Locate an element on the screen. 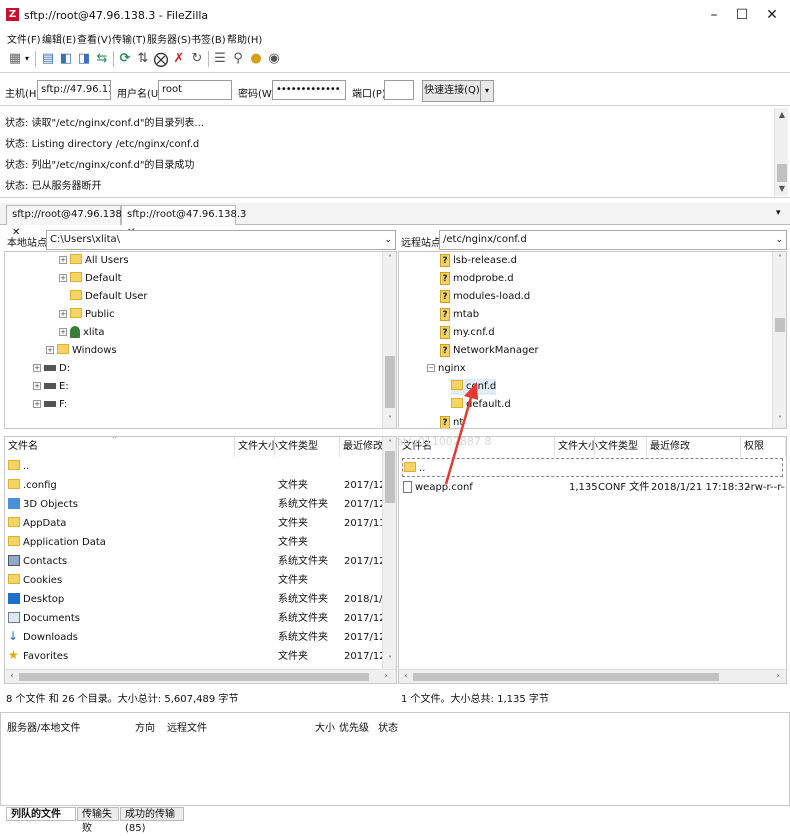 The width and height of the screenshot is (790, 836). tab-connection-1: sftp://root@47.96.138.3 ✕ is located at coordinates (68, 221).